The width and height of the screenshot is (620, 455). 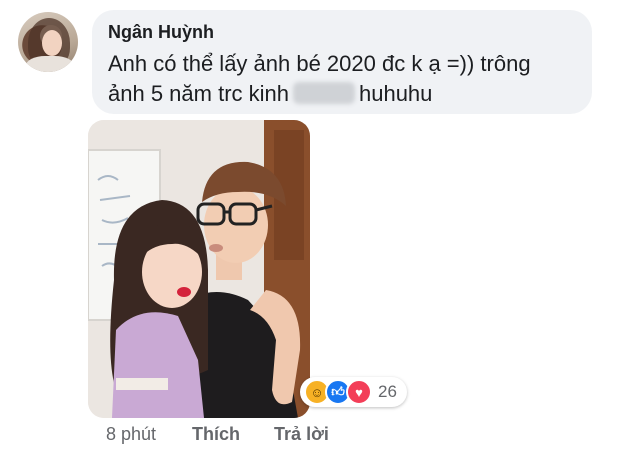 What do you see at coordinates (359, 392) in the screenshot?
I see `love-icon: ♥` at bounding box center [359, 392].